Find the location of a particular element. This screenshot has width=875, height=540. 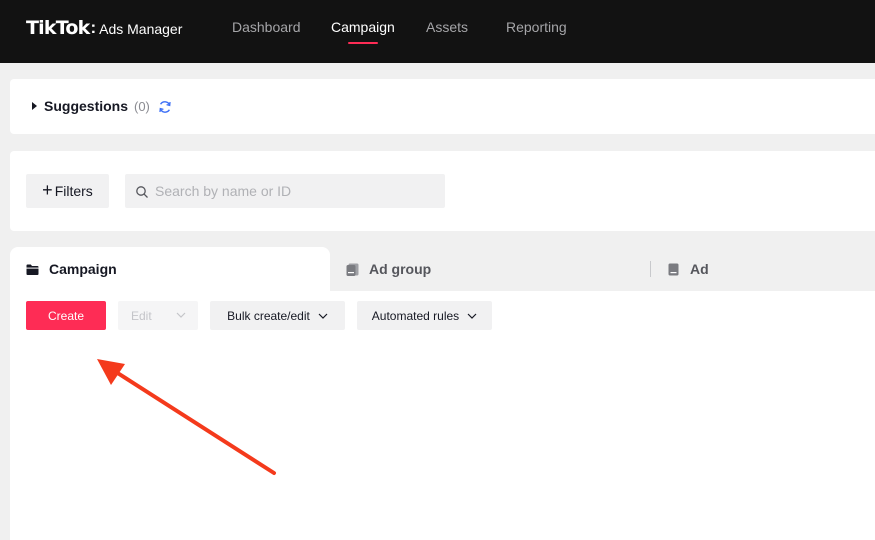

folder-icon is located at coordinates (32, 269).